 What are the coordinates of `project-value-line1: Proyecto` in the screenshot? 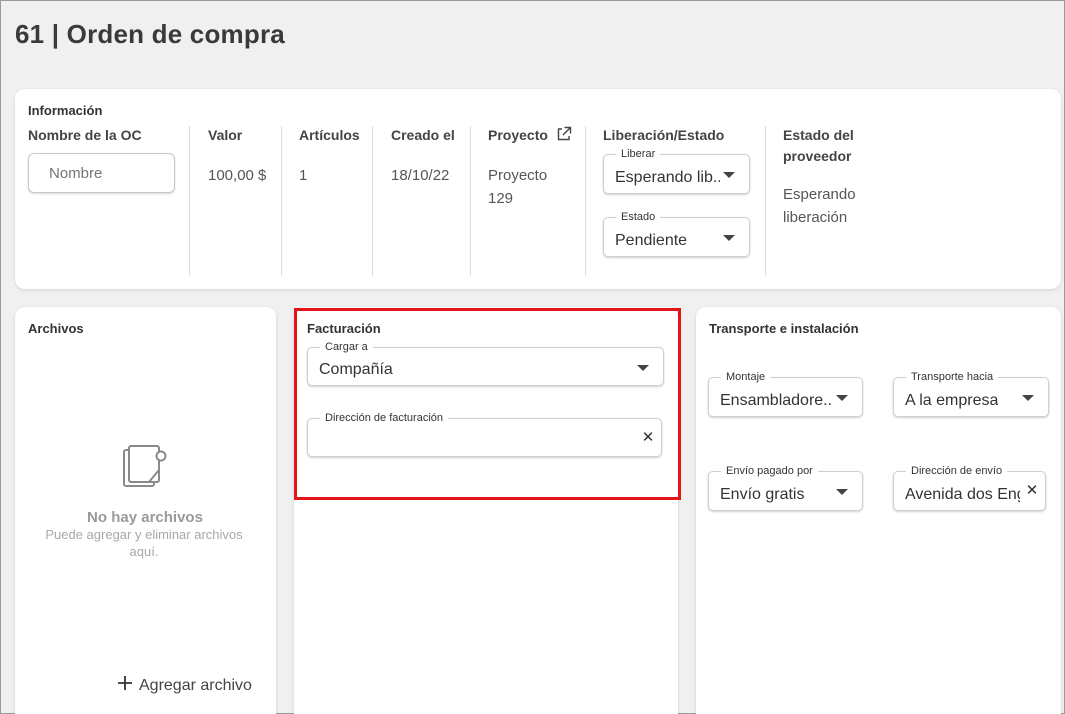 It's located at (518, 175).